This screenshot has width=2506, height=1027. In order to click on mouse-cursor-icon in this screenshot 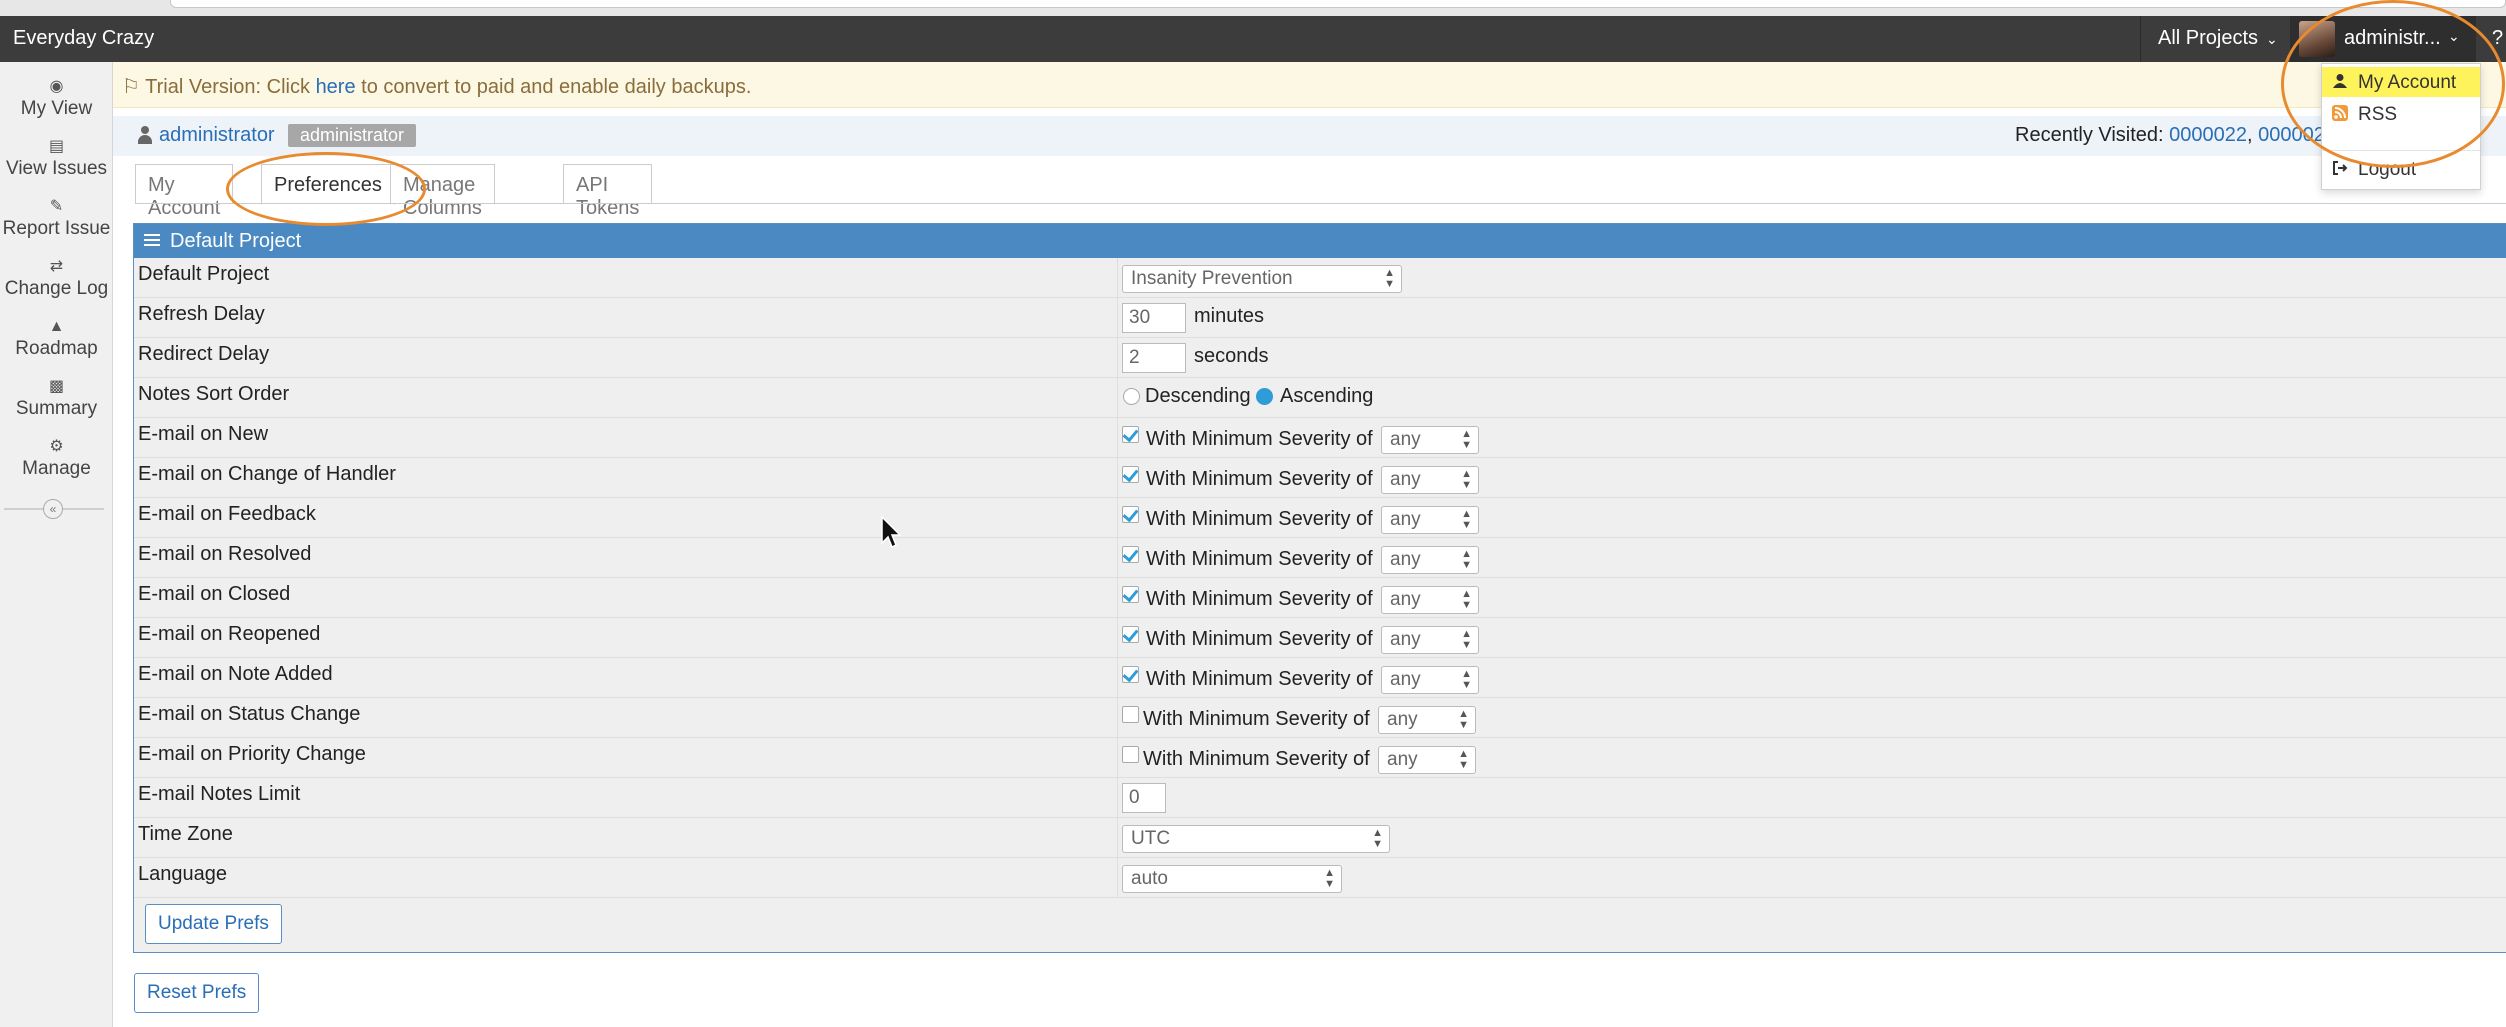, I will do `click(891, 532)`.